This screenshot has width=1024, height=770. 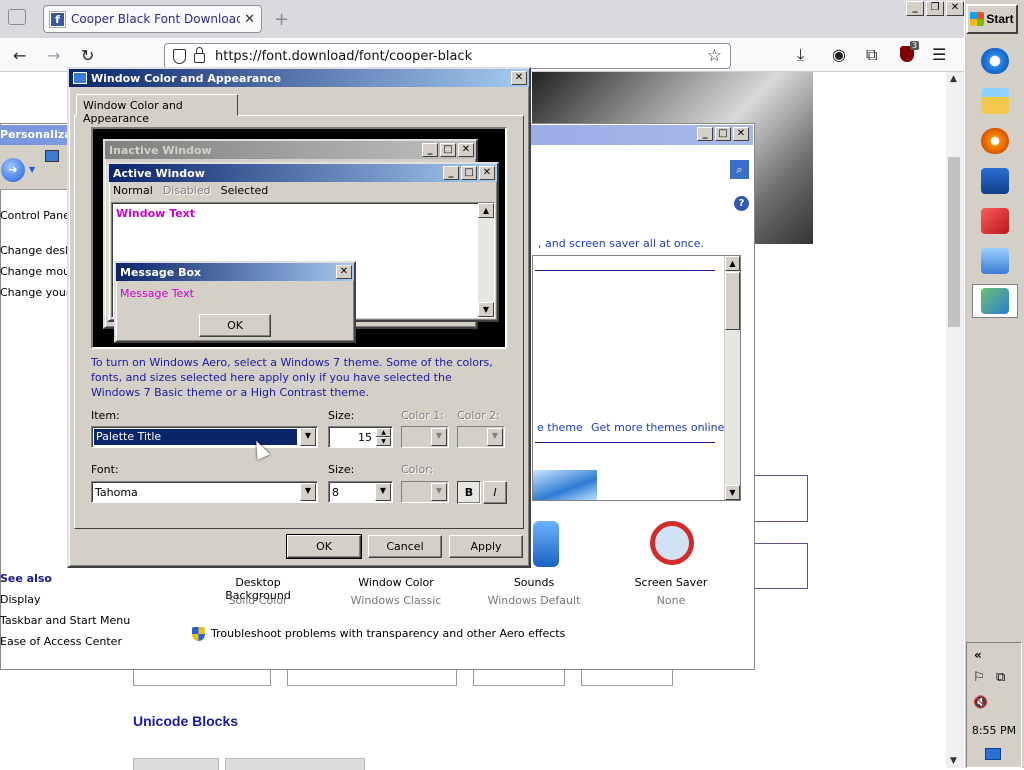 What do you see at coordinates (671, 582) in the screenshot?
I see `screen-saver-label: Screen Saver` at bounding box center [671, 582].